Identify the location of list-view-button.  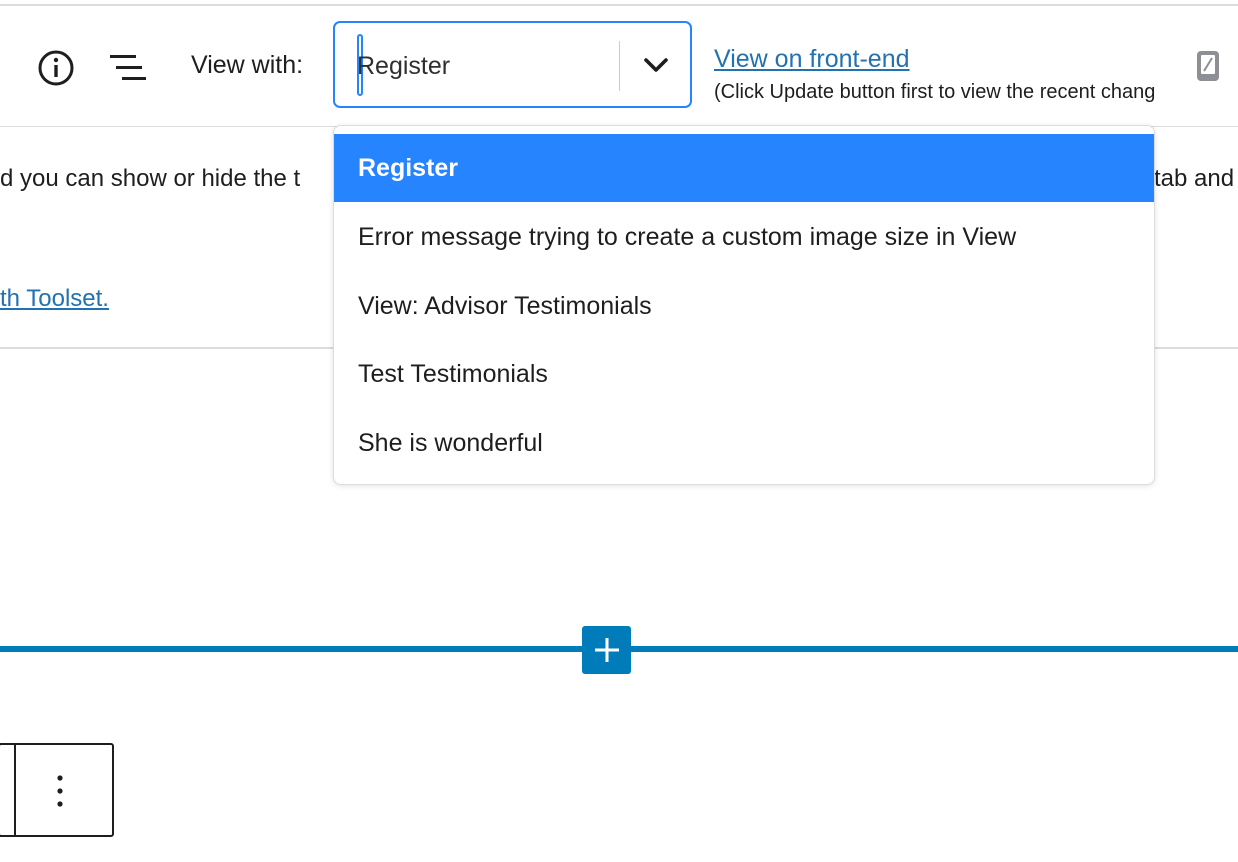
(128, 68).